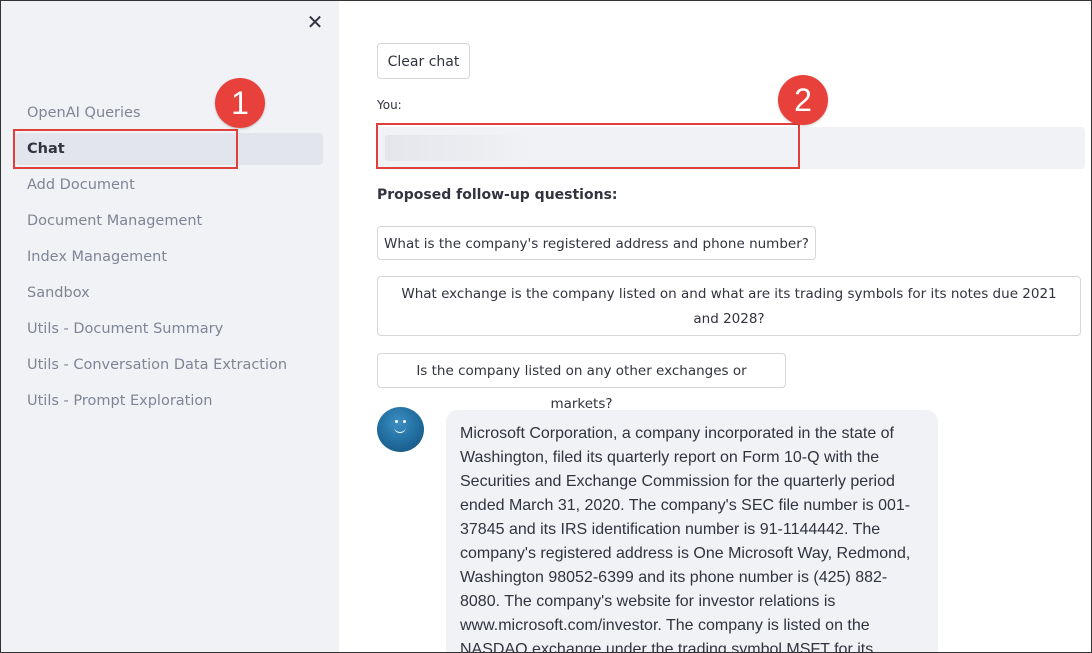  What do you see at coordinates (169, 401) in the screenshot?
I see `sidebar-item-prompt-exploration: Utils - Prompt Exploration` at bounding box center [169, 401].